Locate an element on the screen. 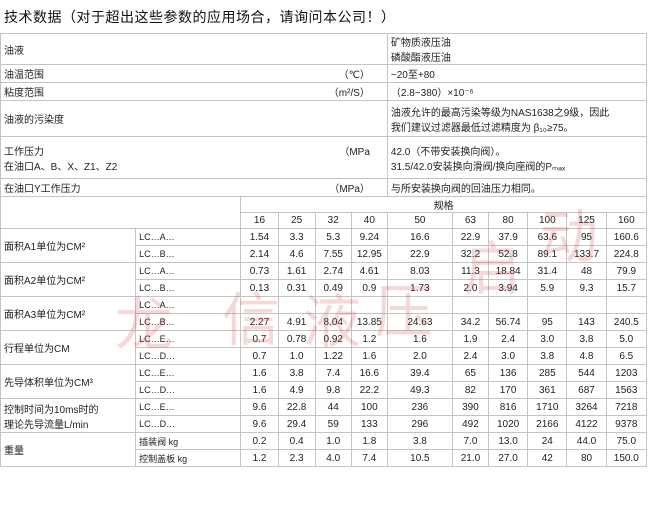  spec-value-cell: 0.31 is located at coordinates (296, 288).